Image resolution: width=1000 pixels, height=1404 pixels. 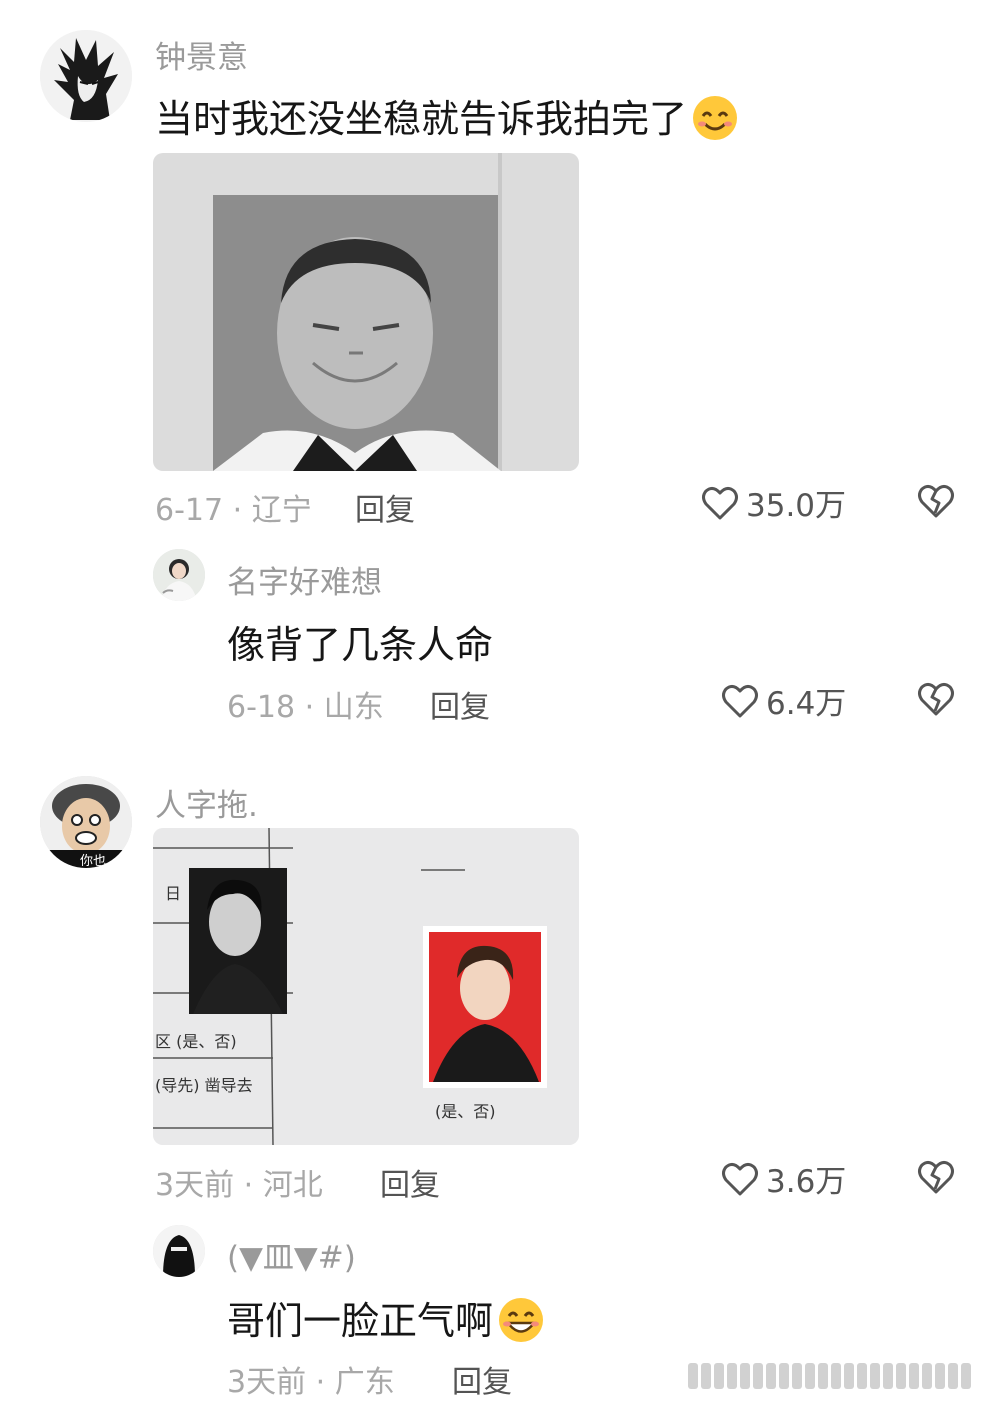 I want to click on like-button: 3.6万, so click(x=783, y=1178).